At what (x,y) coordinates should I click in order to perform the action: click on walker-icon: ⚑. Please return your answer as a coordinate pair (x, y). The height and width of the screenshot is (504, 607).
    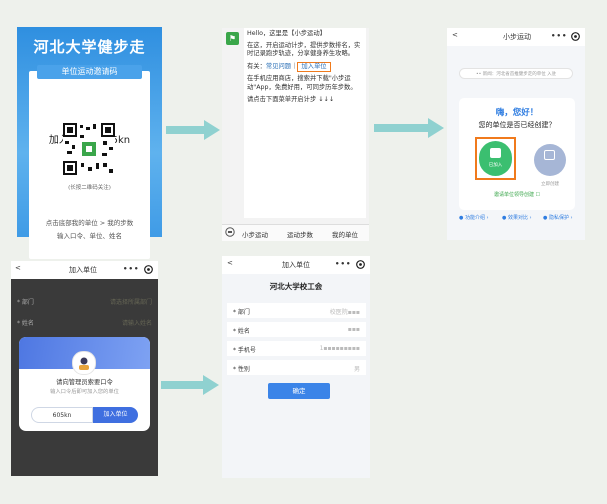
    Looking at the image, I should click on (232, 38).